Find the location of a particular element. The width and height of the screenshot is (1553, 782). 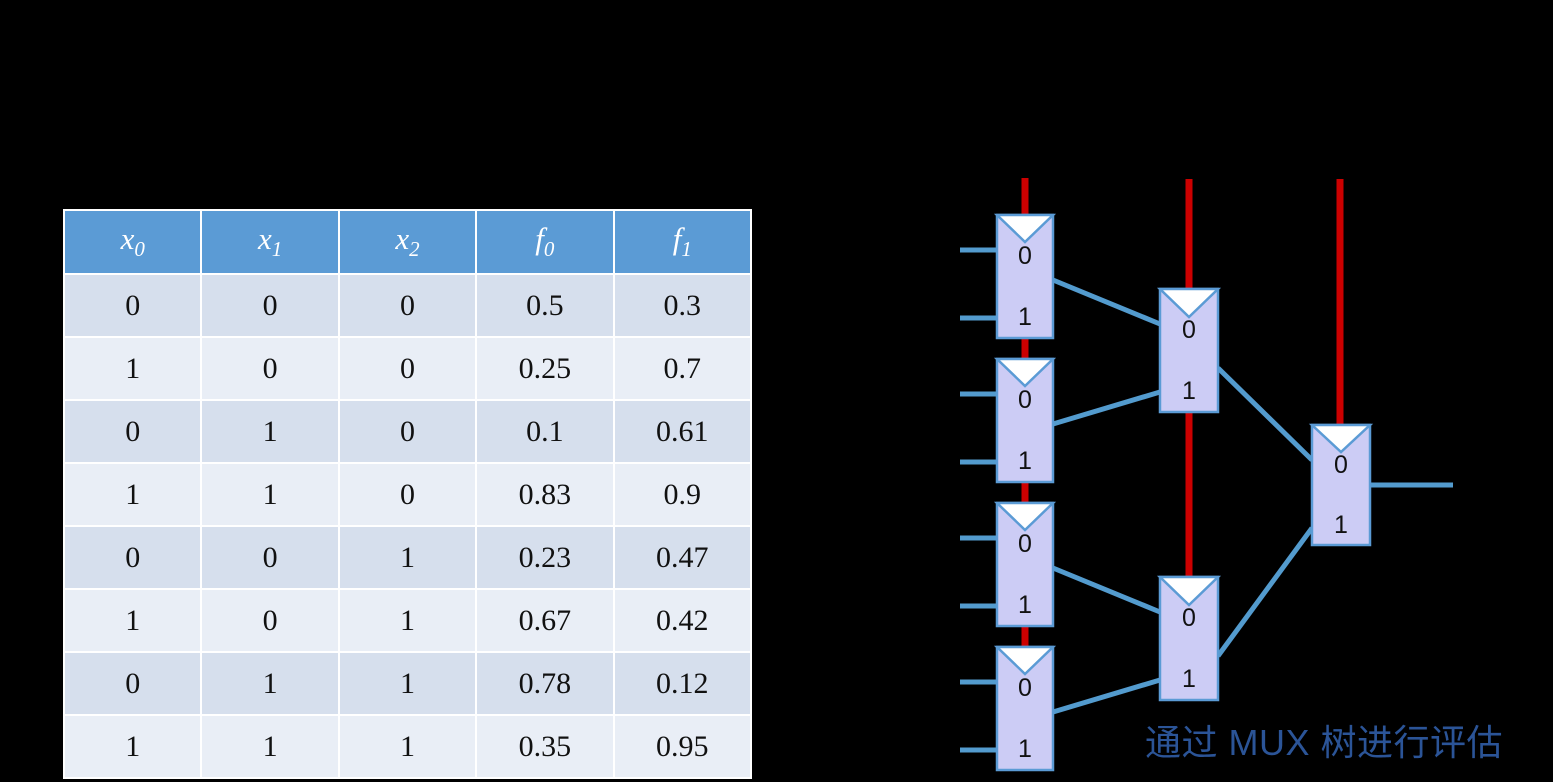

column-header-f1: f1 is located at coordinates (682, 242).